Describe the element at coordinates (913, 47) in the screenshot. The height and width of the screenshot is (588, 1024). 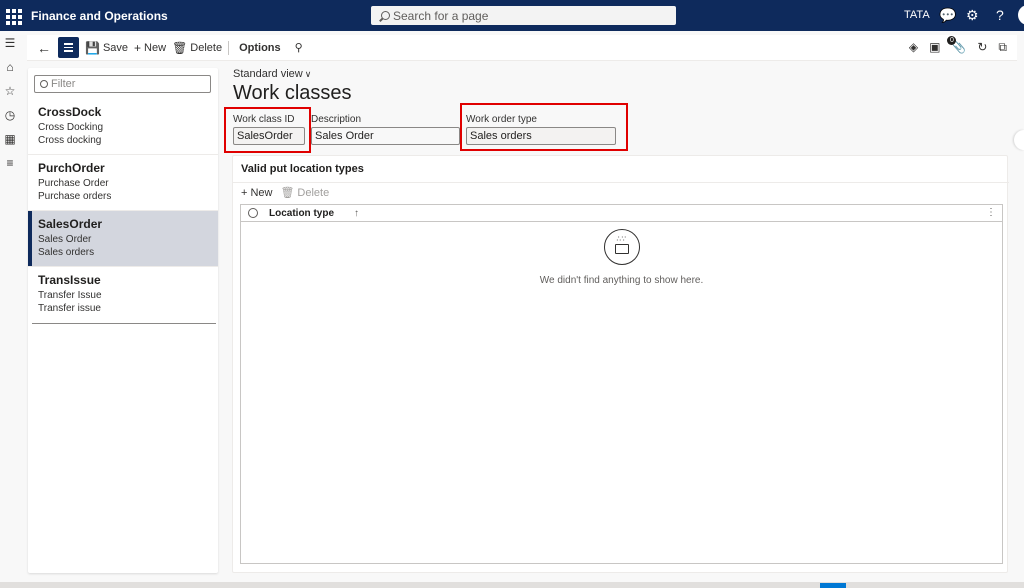
I see `diamond-icon: ◈` at that location.